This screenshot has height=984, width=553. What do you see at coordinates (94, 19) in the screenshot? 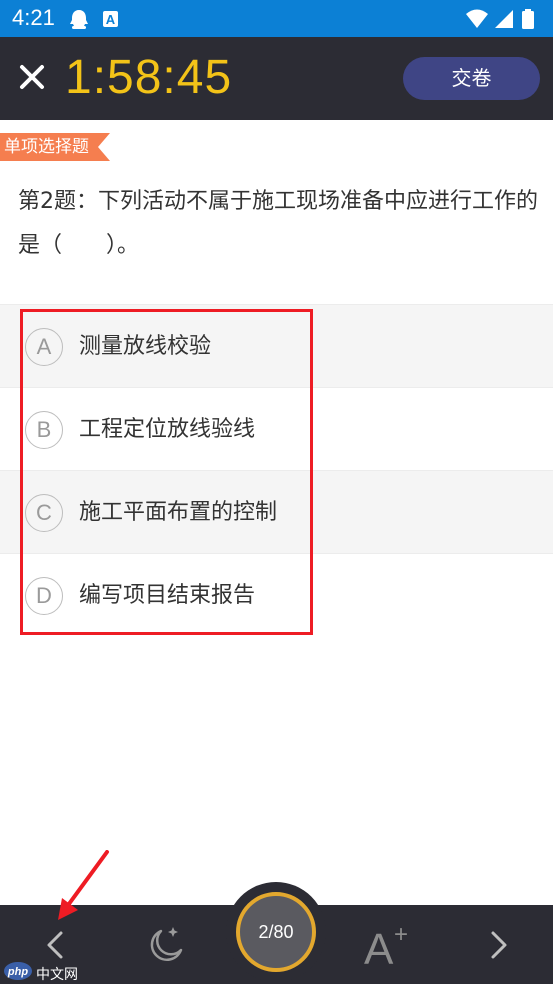
I see `notification-icons: A` at bounding box center [94, 19].